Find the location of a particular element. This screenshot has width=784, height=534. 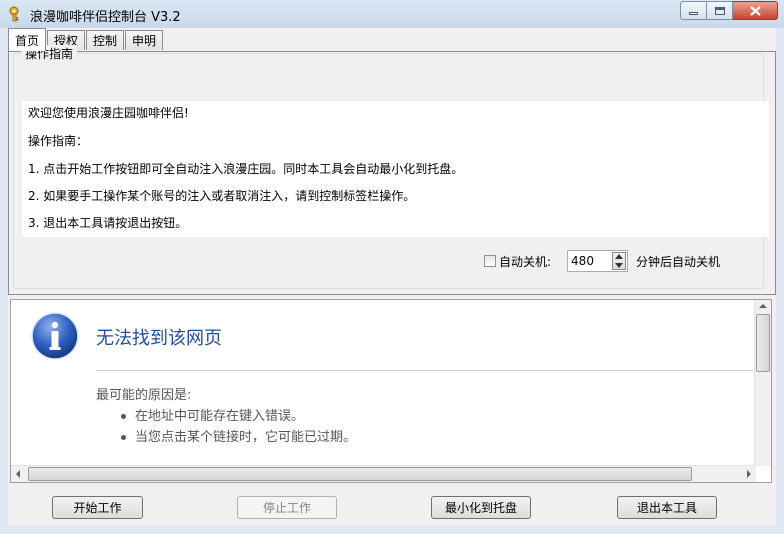

vertical-scroll-thumb is located at coordinates (763, 343).